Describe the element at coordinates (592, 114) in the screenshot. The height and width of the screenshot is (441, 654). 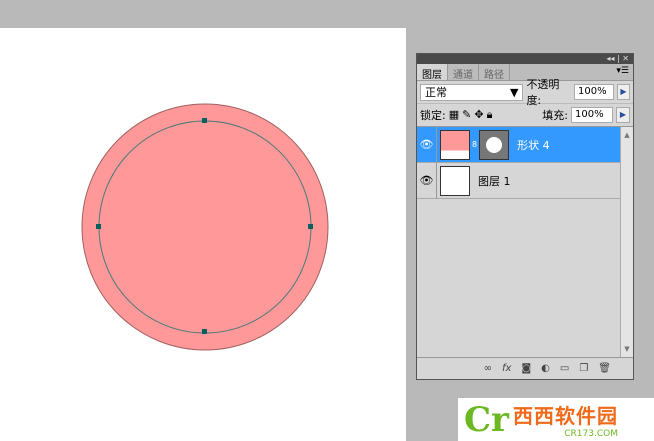
I see `fill-input: 100%` at that location.